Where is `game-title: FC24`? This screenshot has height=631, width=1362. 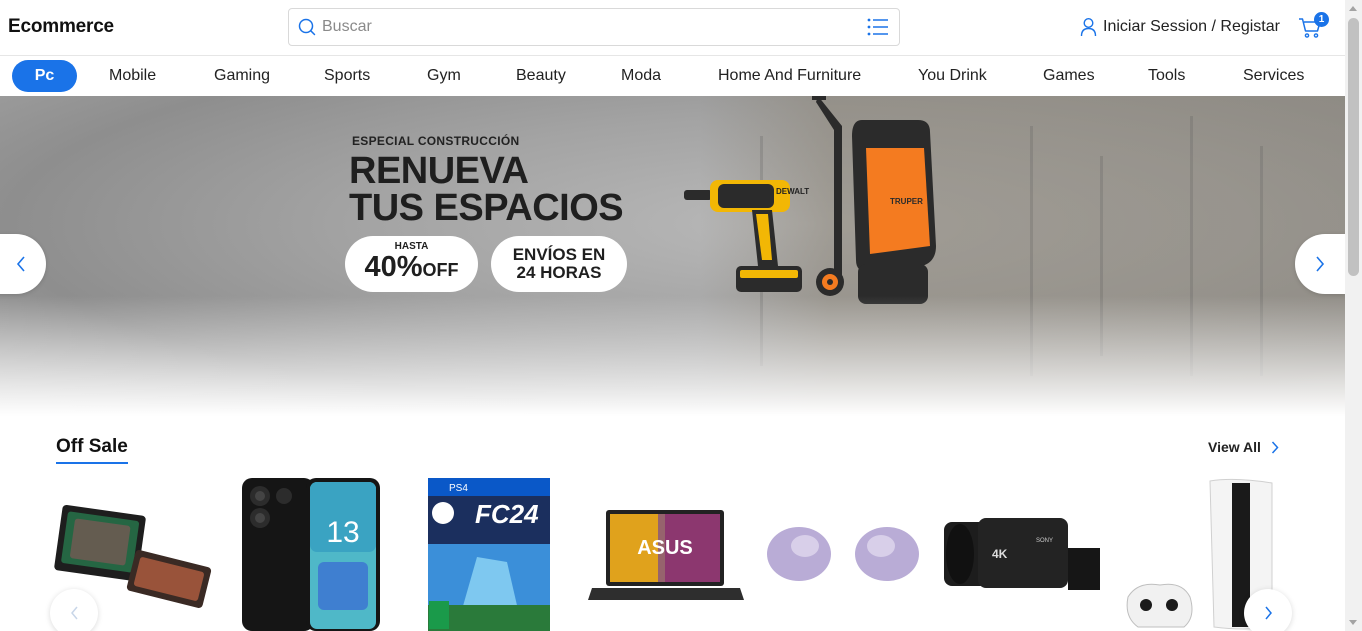 game-title: FC24 is located at coordinates (507, 514).